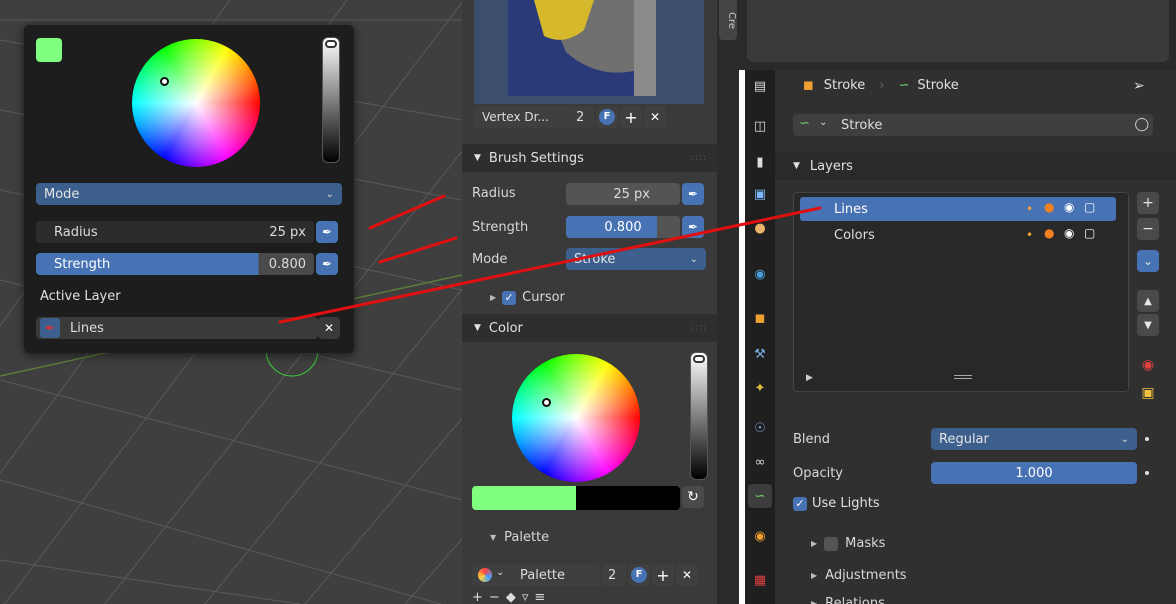 The image size is (1176, 604). I want to click on layers-header: ▼ Layers, so click(975, 166).